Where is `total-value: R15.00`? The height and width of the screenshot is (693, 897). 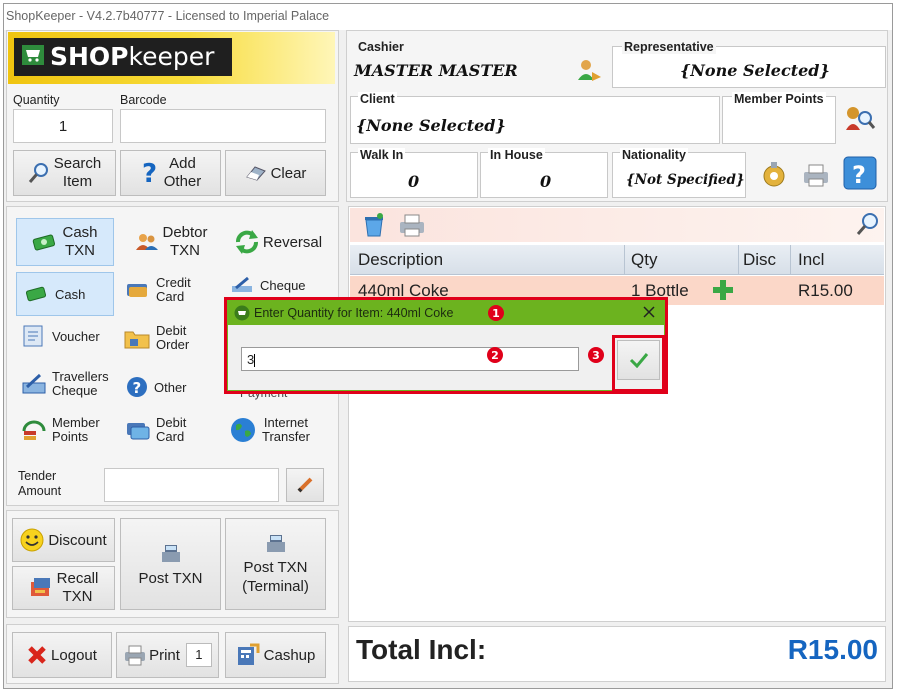 total-value: R15.00 is located at coordinates (832, 649).